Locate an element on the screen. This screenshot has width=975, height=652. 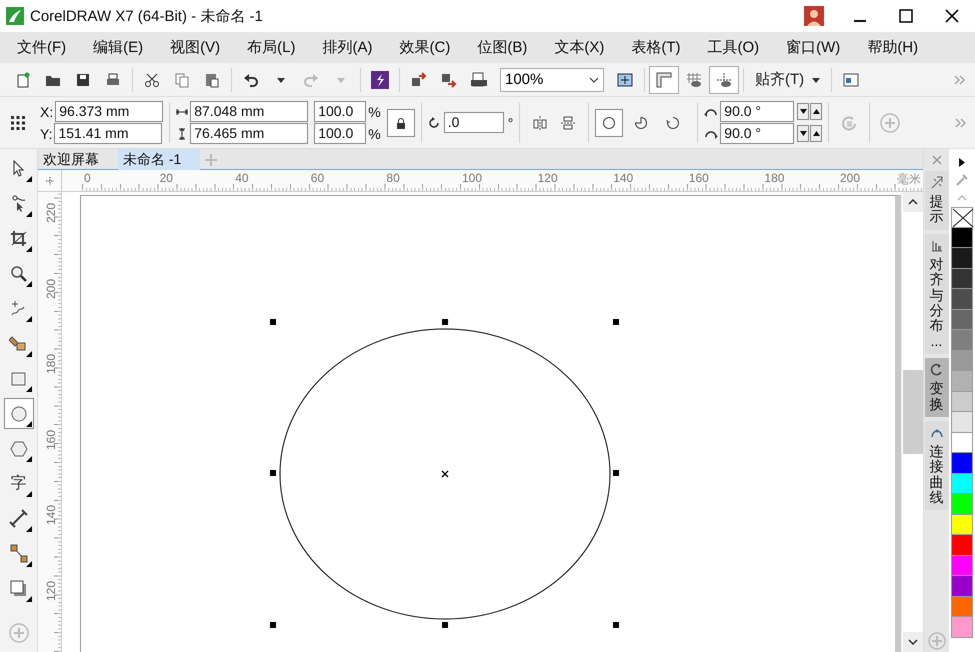
menu-item: 视图(V) is located at coordinates (195, 47).